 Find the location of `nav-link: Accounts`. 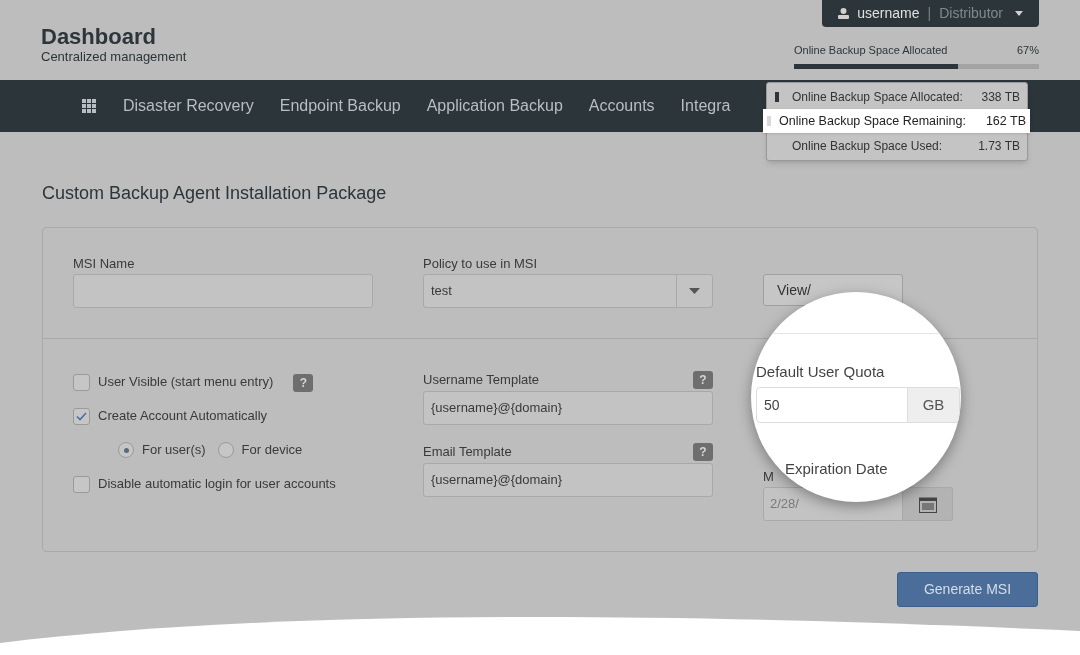

nav-link: Accounts is located at coordinates (621, 106).